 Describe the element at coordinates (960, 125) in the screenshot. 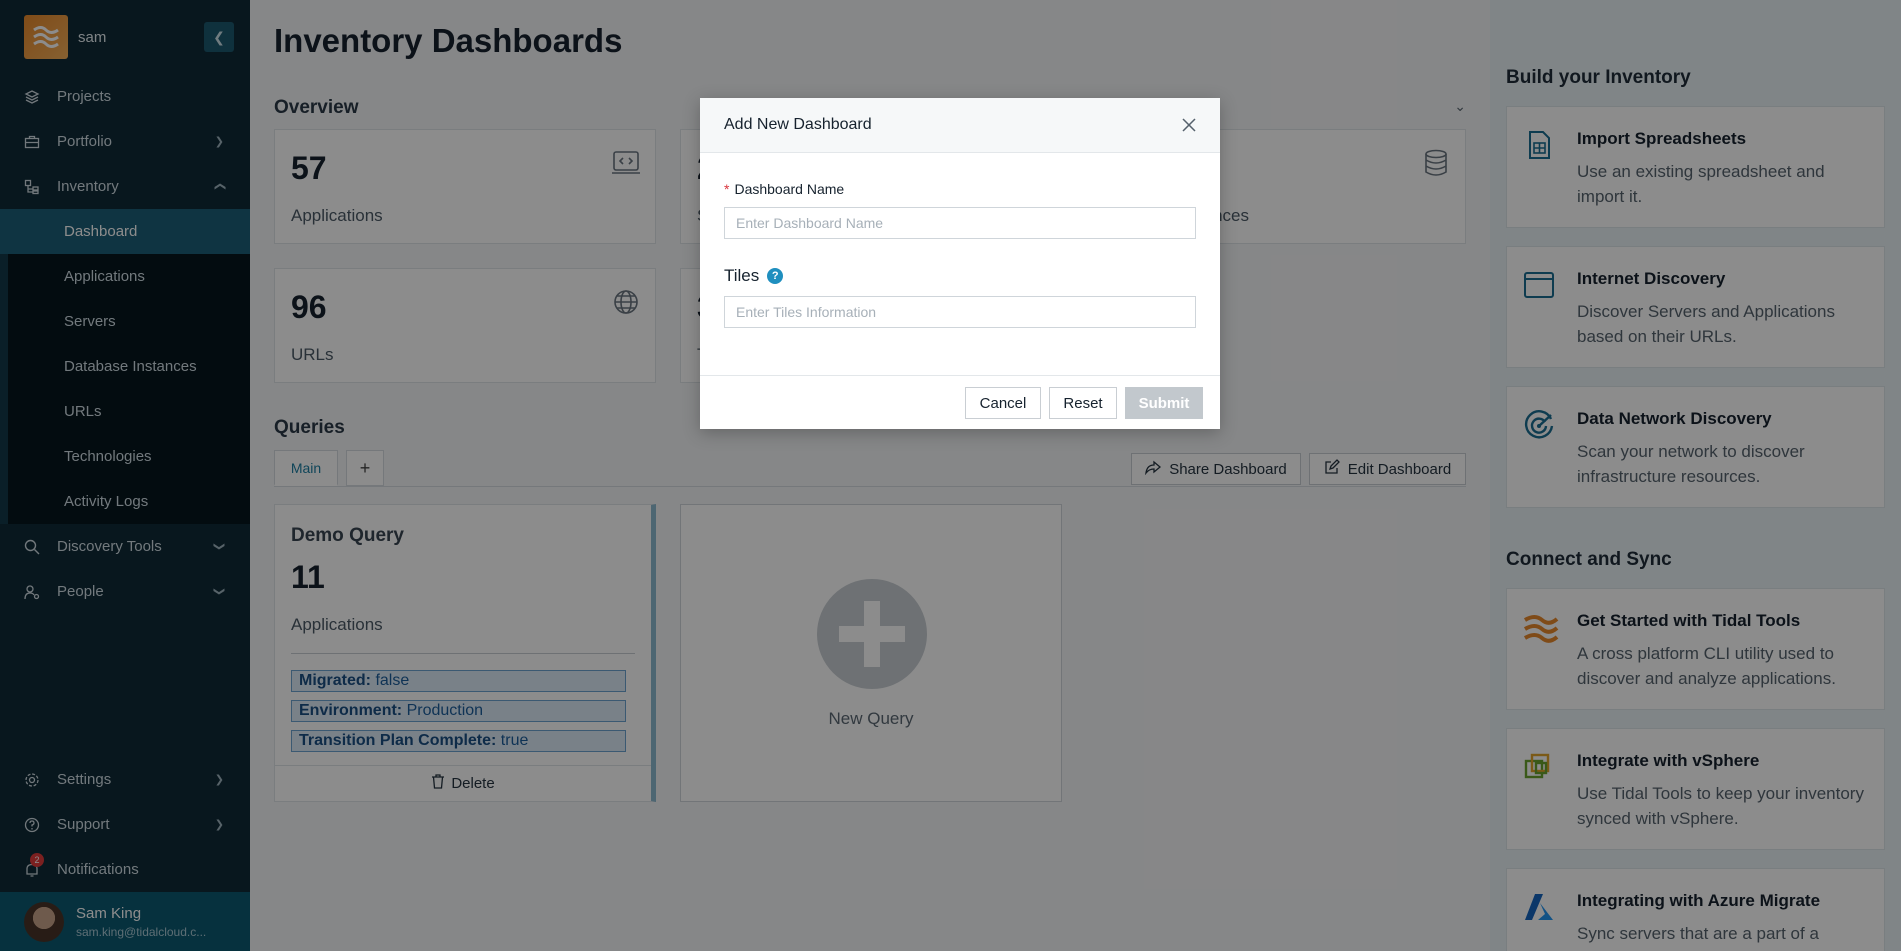

I see `modal-header: Add New Dashboard` at that location.